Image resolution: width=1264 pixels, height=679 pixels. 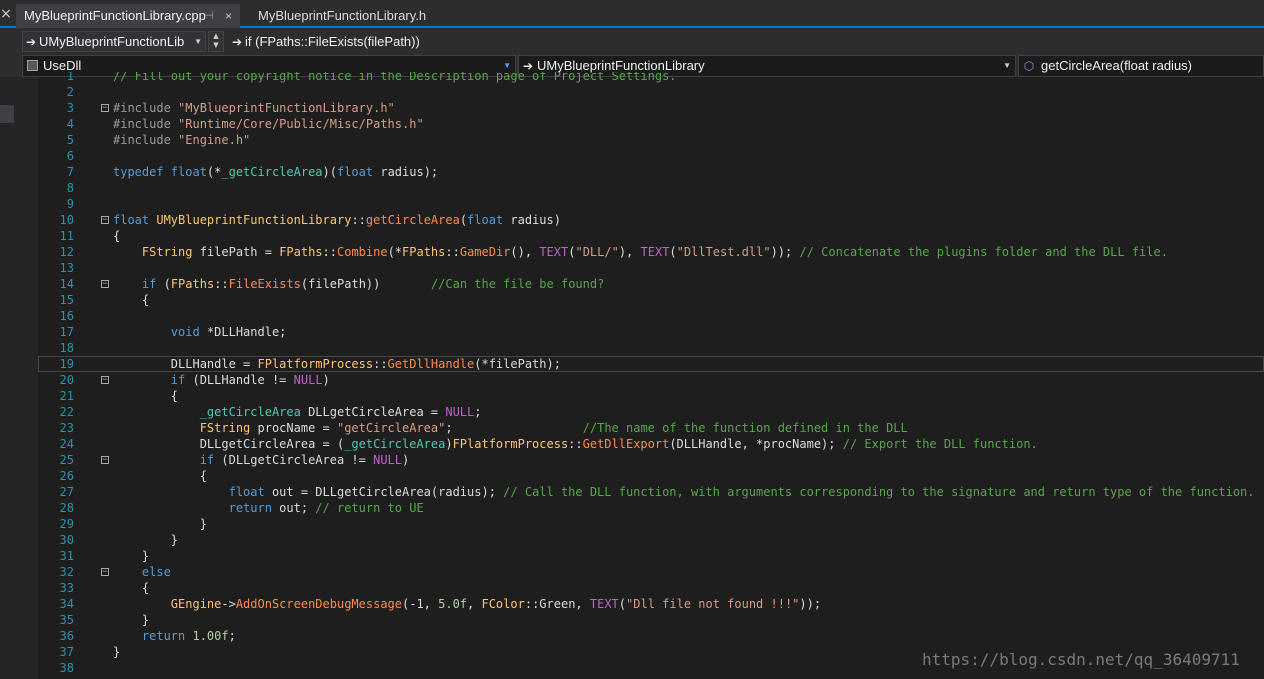 I want to click on code-line: 35 }, so click(x=651, y=620).